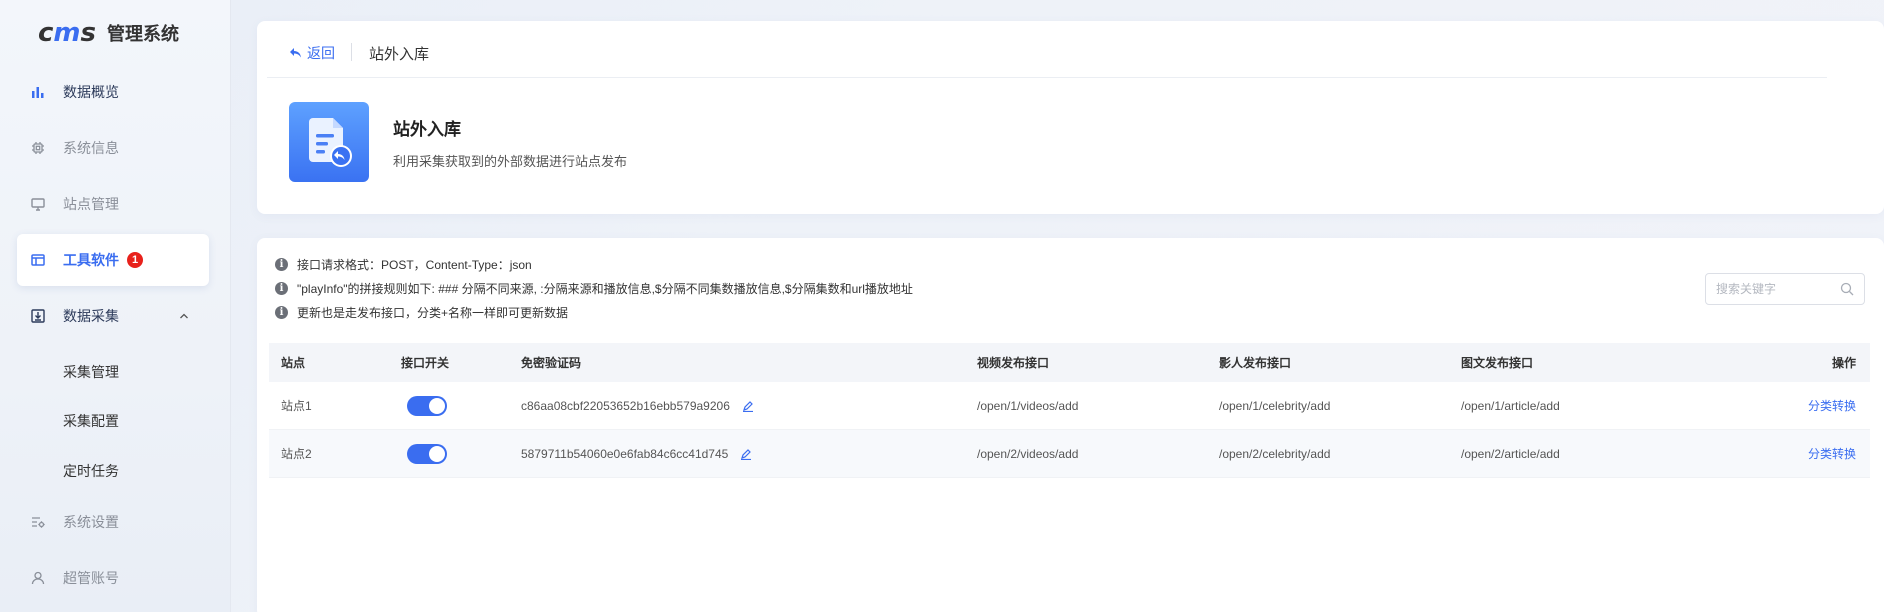  What do you see at coordinates (296, 406) in the screenshot?
I see `site-name: 站点1` at bounding box center [296, 406].